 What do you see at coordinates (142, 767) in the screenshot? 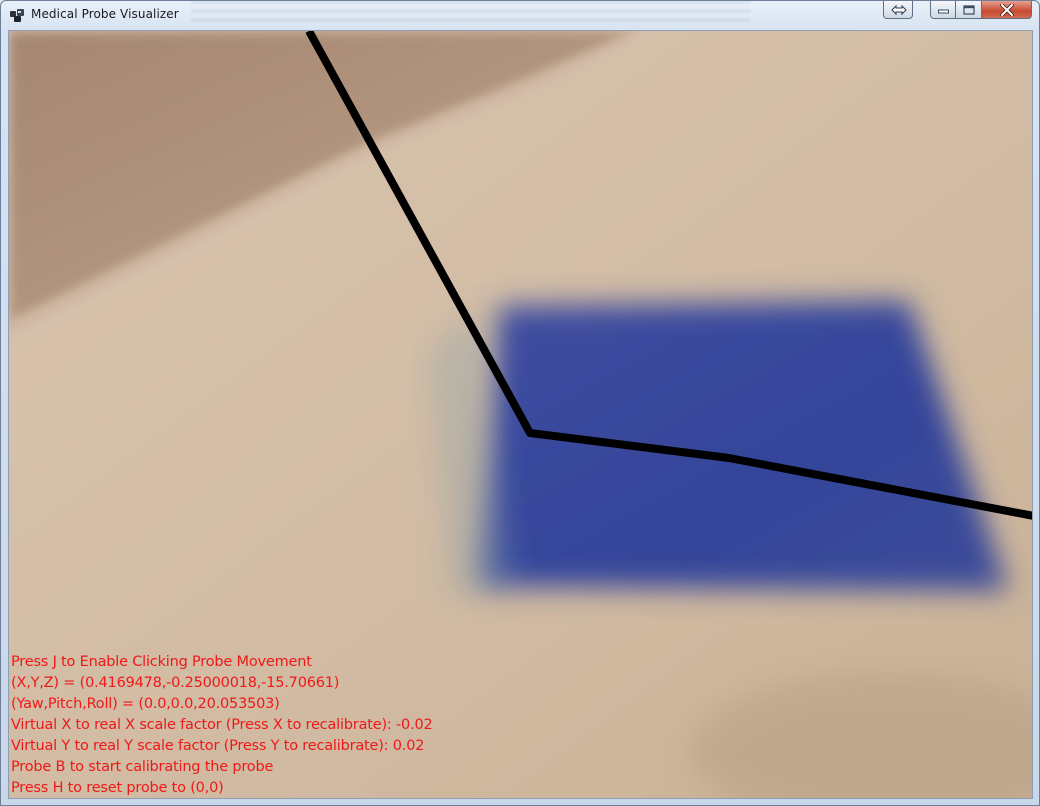
I see `overlay-line-calibrate: Probe B to start calibrating the probe` at bounding box center [142, 767].